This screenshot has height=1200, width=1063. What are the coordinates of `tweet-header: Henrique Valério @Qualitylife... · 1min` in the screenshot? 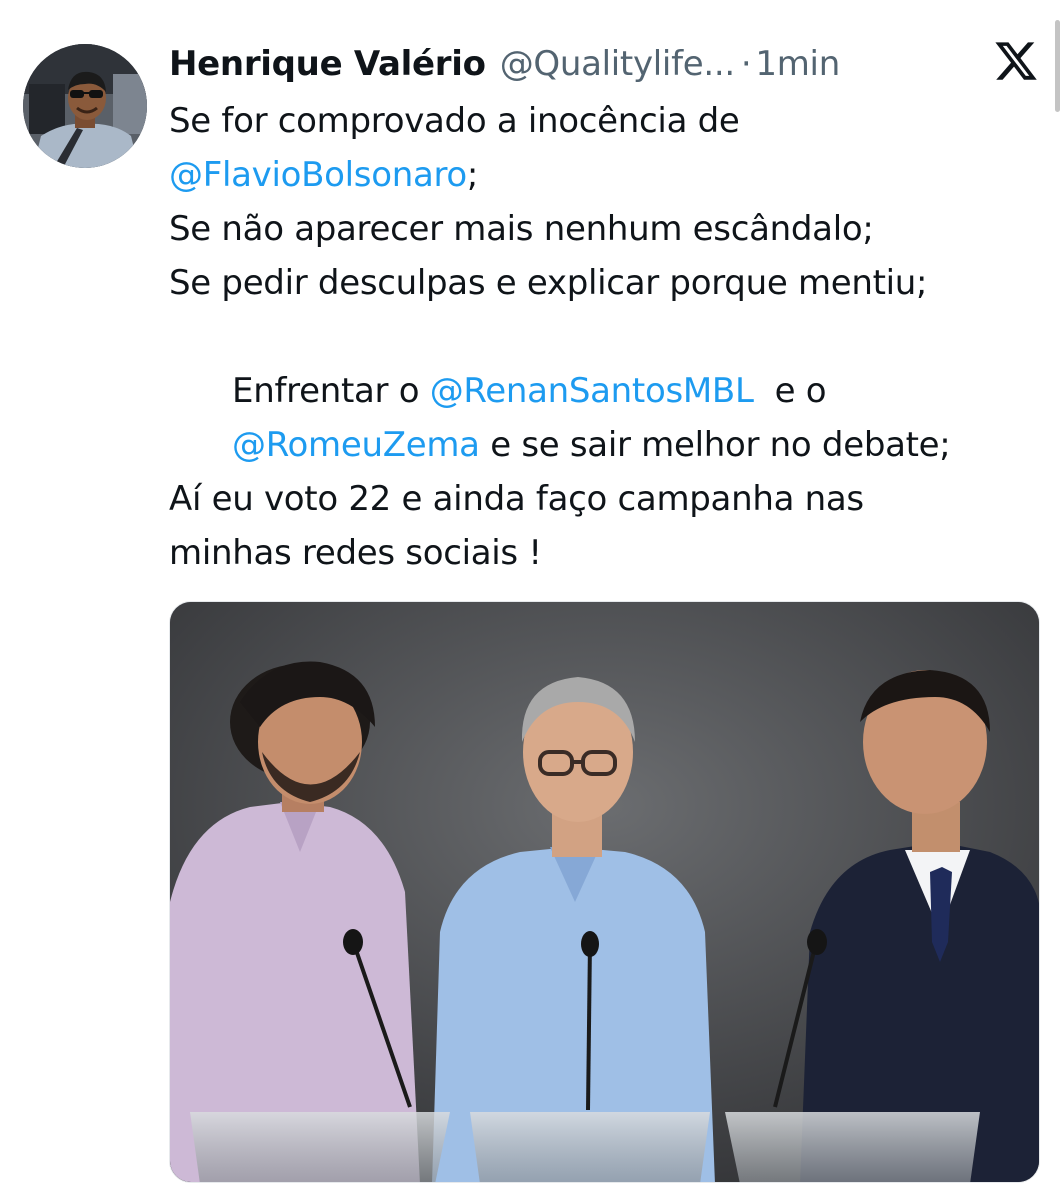 It's located at (504, 64).